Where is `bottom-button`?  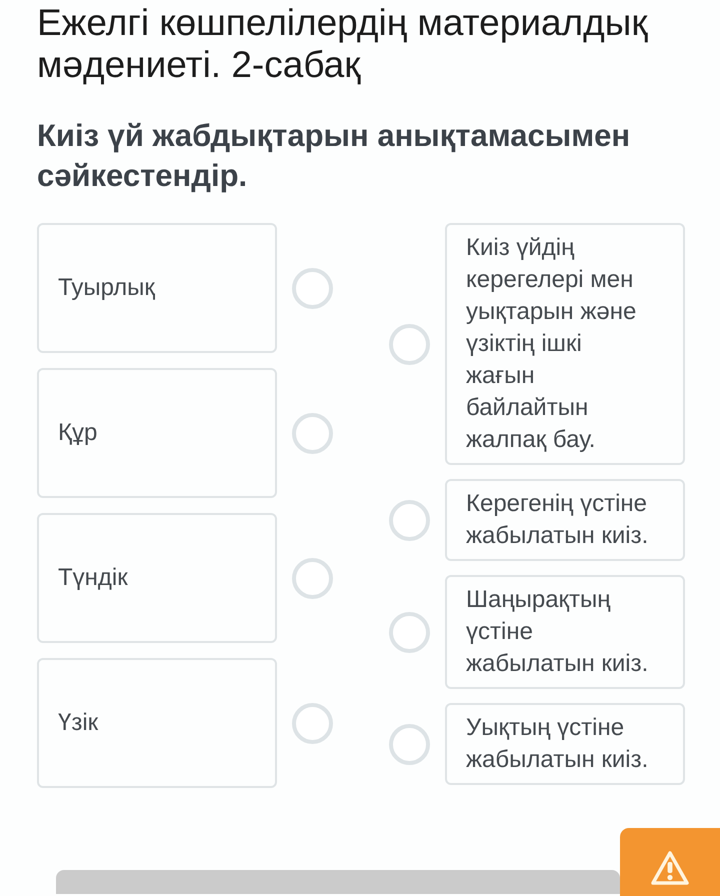
bottom-button is located at coordinates (338, 882).